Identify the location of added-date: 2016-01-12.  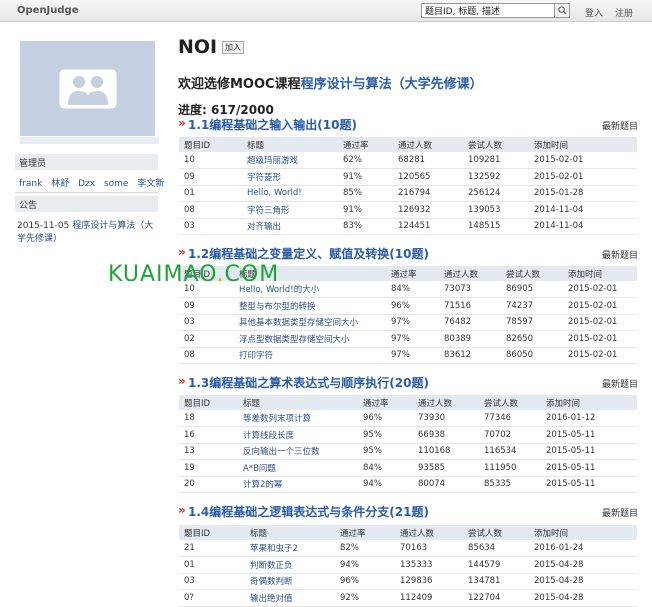
(589, 418).